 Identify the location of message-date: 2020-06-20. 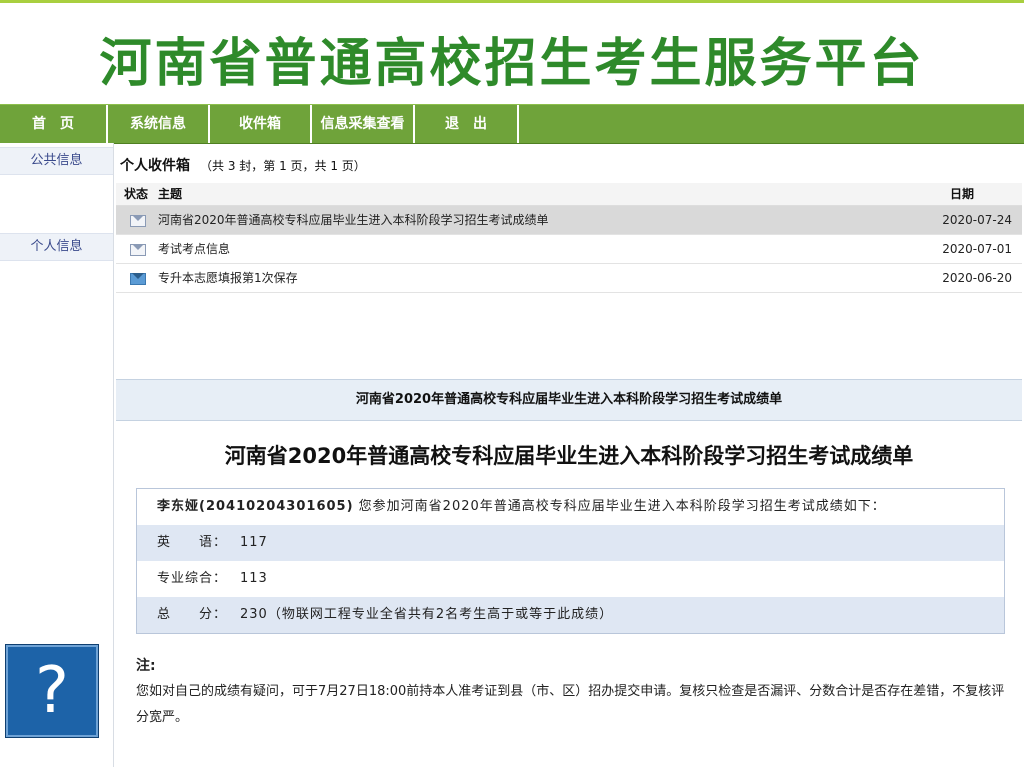
(977, 278).